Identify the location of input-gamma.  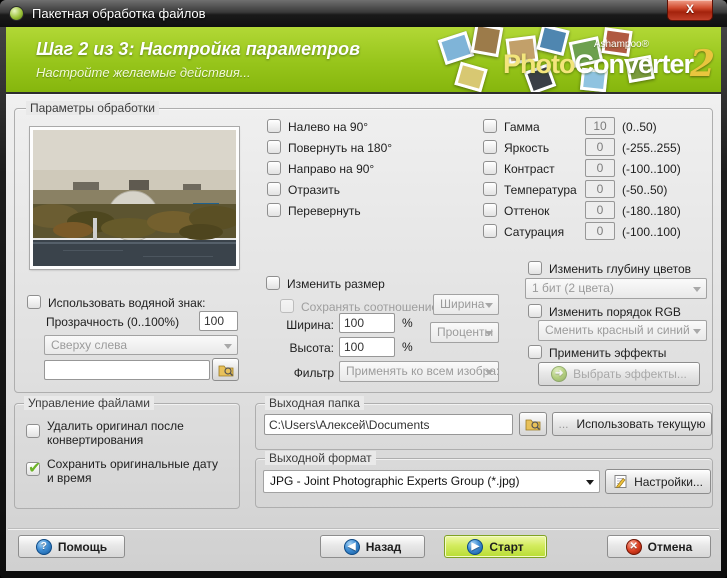
(600, 126).